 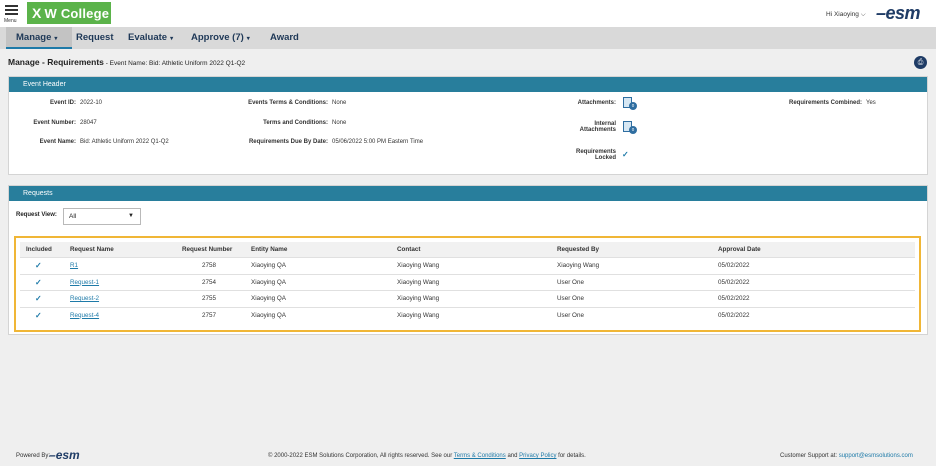 What do you see at coordinates (209, 315) in the screenshot?
I see `request-number: 2757` at bounding box center [209, 315].